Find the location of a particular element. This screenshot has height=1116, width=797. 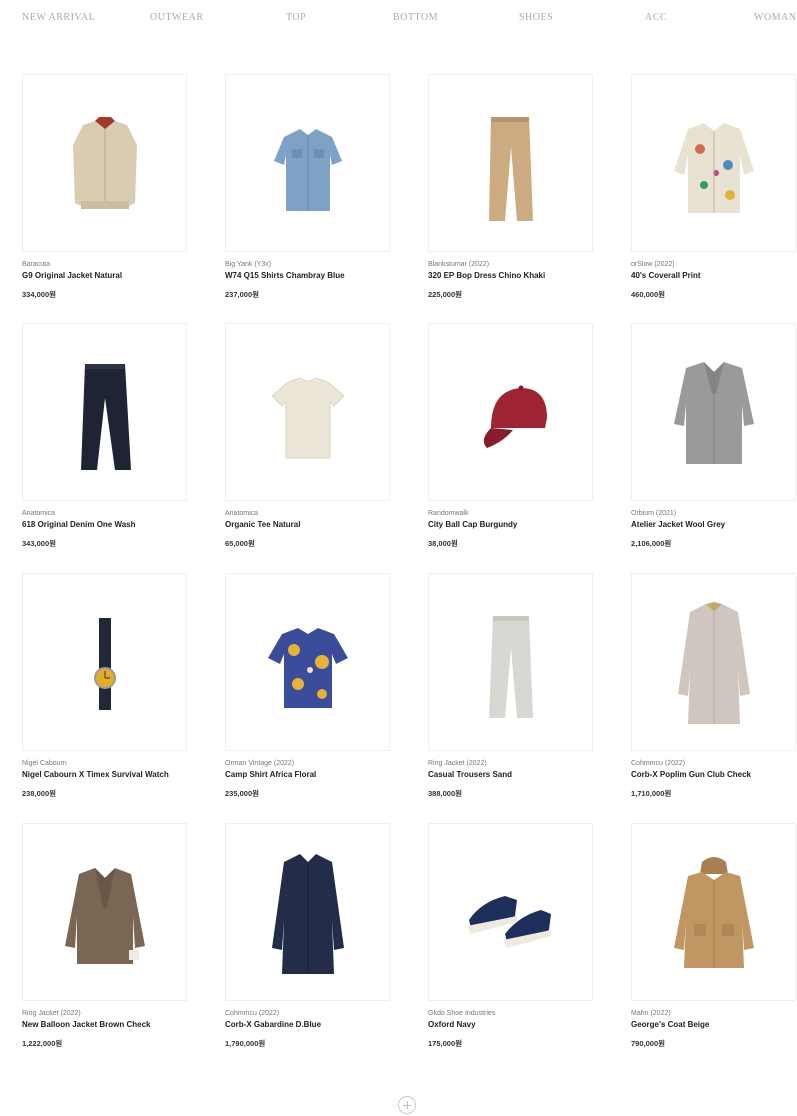

product-name: 618 Original Denim One Wash is located at coordinates (79, 524).